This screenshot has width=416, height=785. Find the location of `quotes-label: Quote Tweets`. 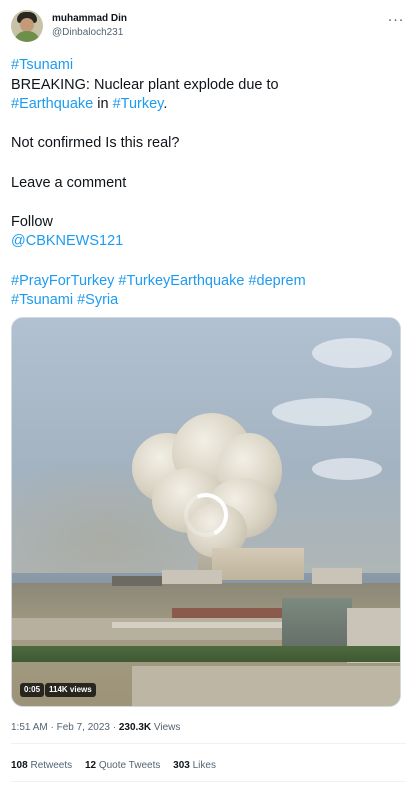

quotes-label: Quote Tweets is located at coordinates (128, 765).